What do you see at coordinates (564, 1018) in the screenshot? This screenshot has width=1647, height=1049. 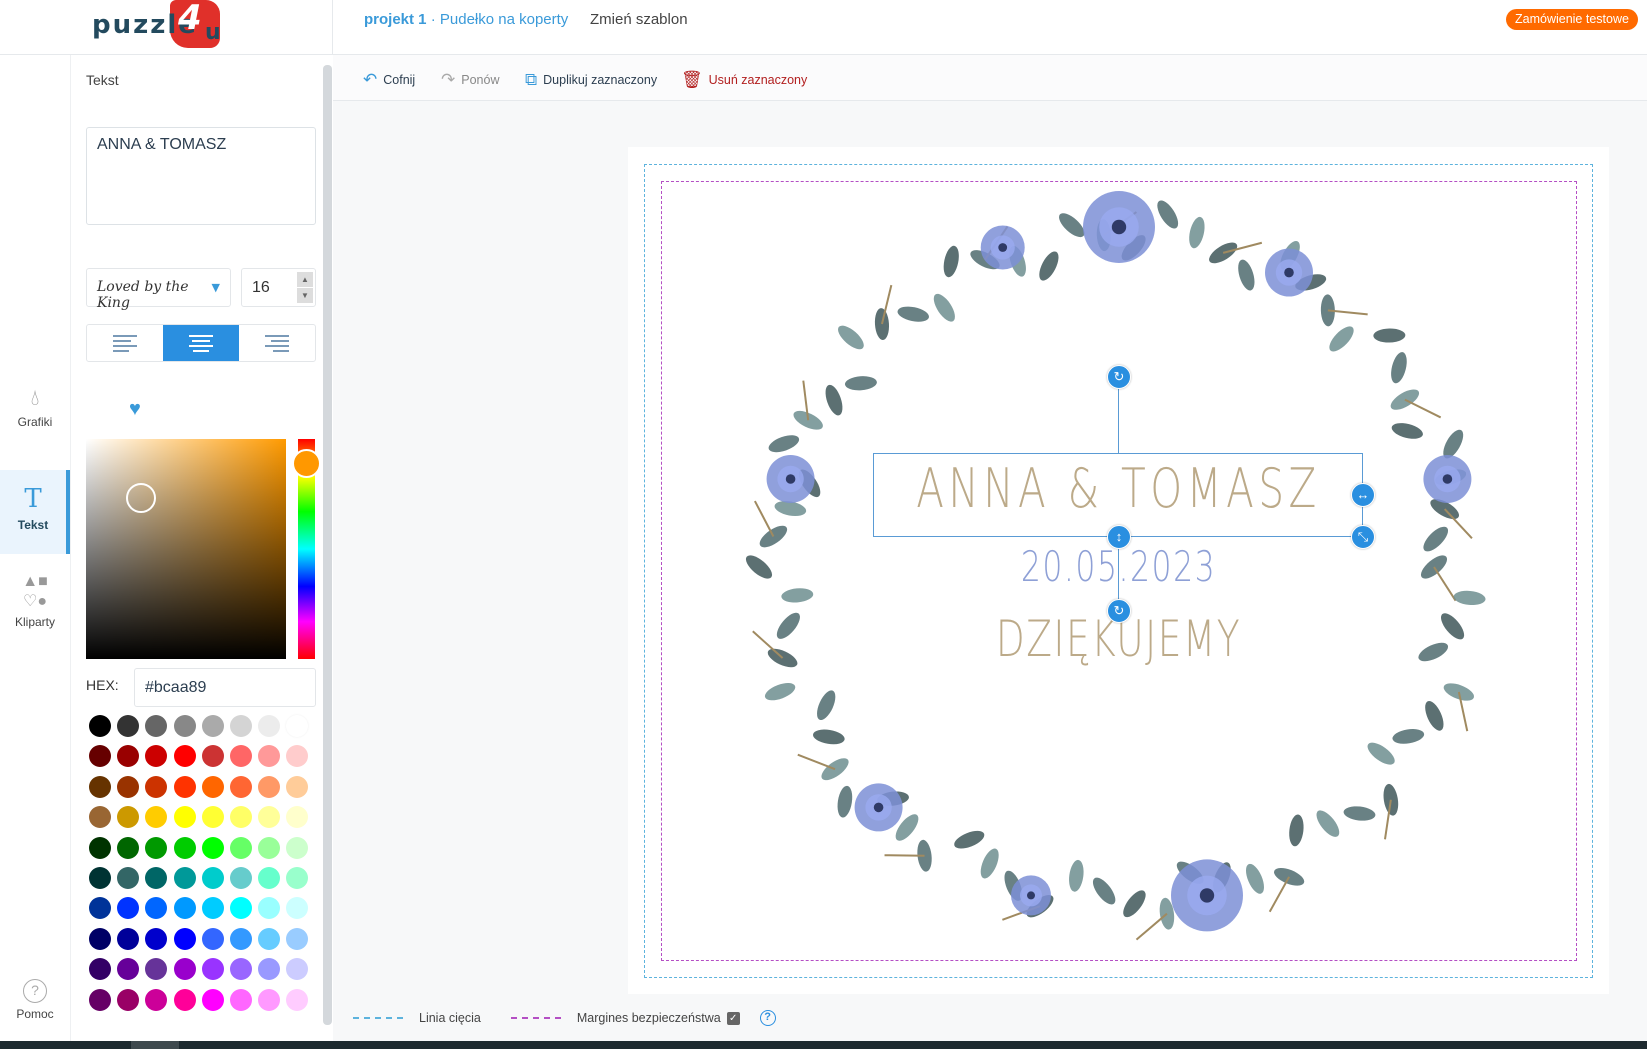 I see `legend: Linia cięcia Margines bezpieczeństwa ✓ ?` at bounding box center [564, 1018].